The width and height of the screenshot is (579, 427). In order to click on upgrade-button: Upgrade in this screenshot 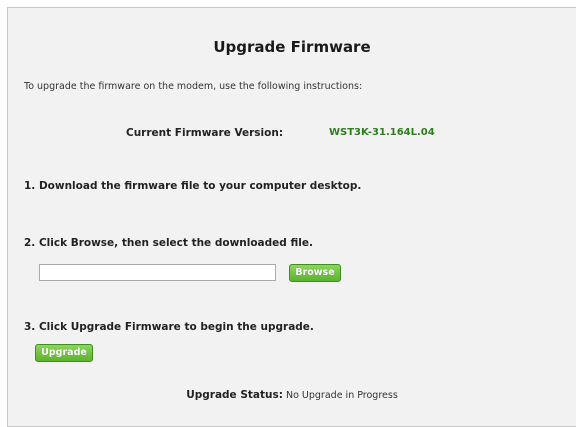, I will do `click(64, 353)`.